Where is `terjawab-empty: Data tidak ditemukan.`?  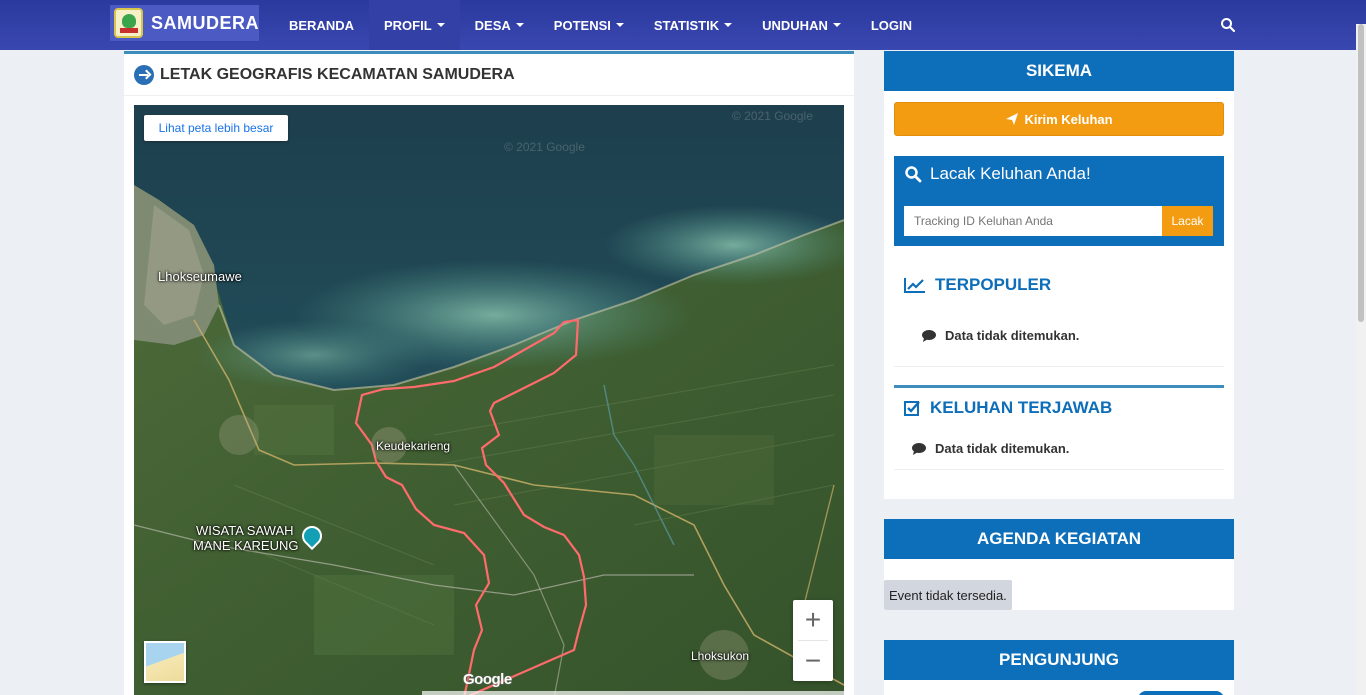
terjawab-empty: Data tidak ditemukan. is located at coordinates (990, 448).